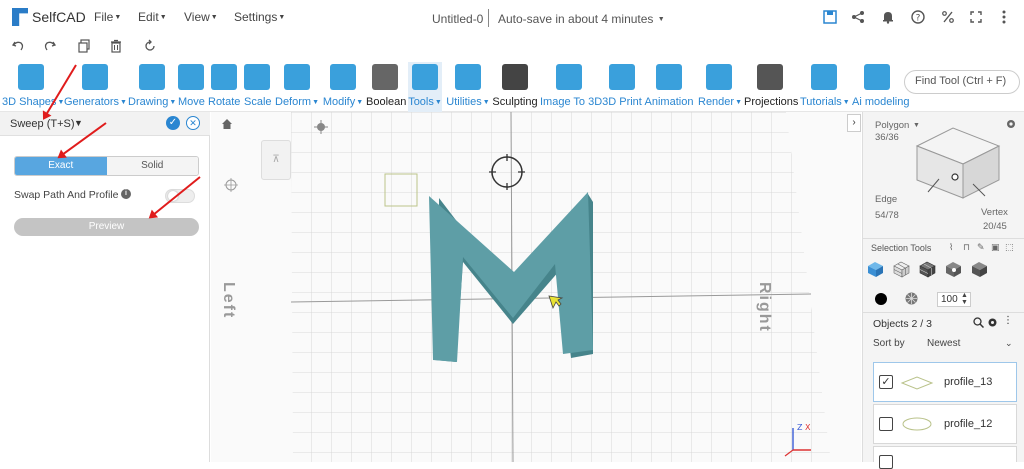  I want to click on save-icon, so click(830, 17).